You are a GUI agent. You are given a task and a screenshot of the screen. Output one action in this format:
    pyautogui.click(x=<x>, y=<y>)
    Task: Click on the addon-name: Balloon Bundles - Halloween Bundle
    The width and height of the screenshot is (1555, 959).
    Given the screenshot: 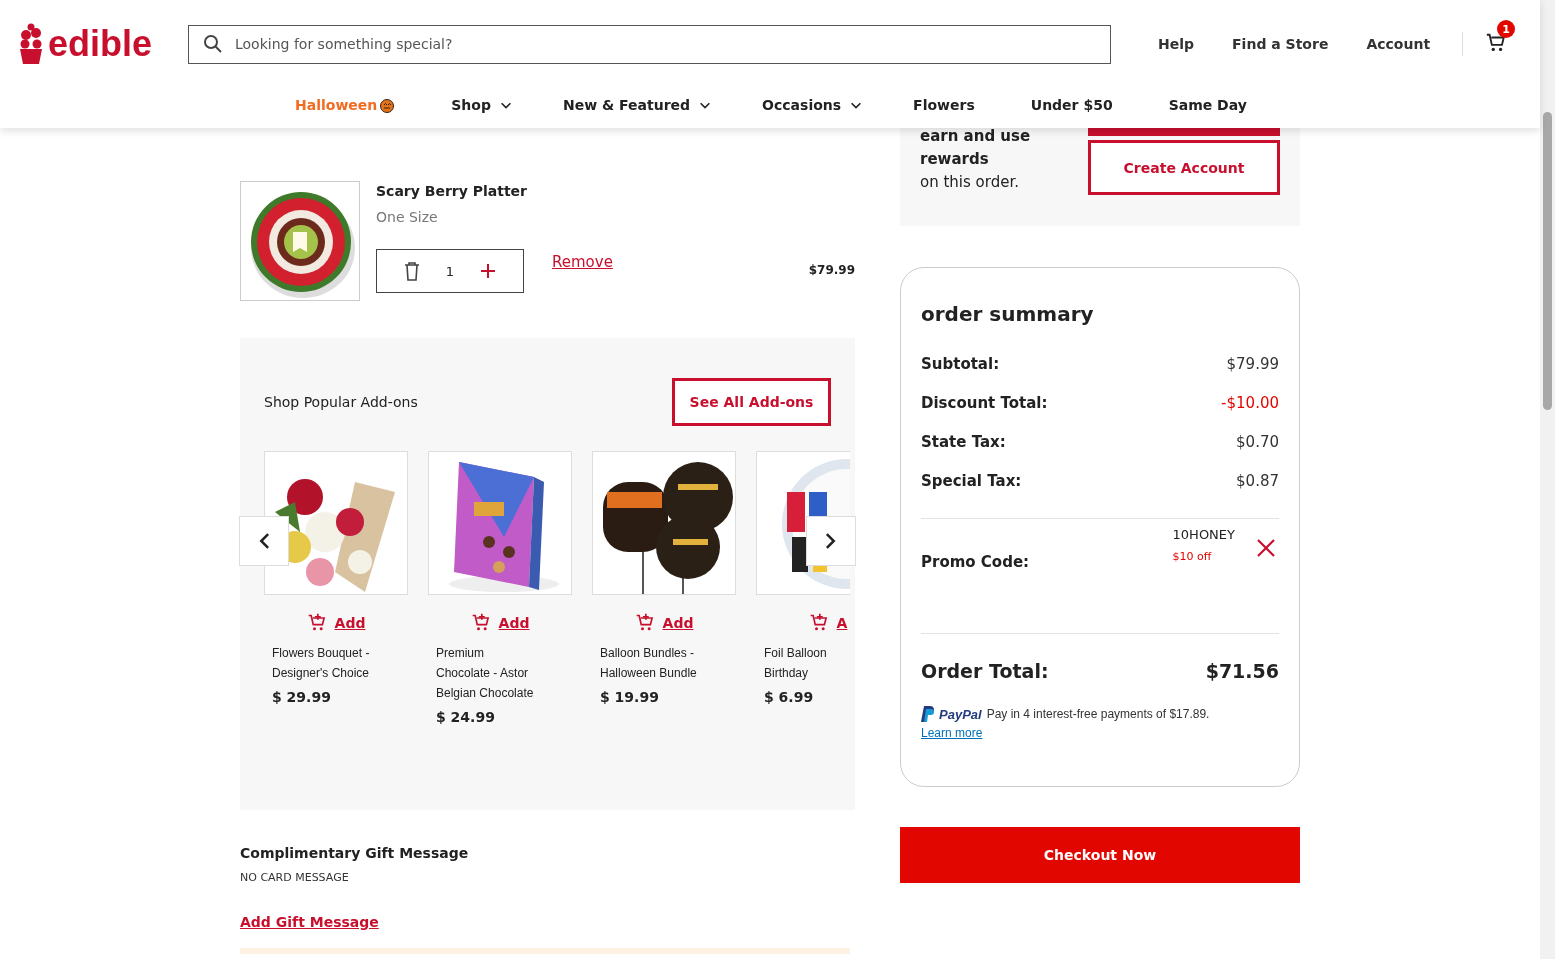 What is the action you would take?
    pyautogui.click(x=648, y=663)
    